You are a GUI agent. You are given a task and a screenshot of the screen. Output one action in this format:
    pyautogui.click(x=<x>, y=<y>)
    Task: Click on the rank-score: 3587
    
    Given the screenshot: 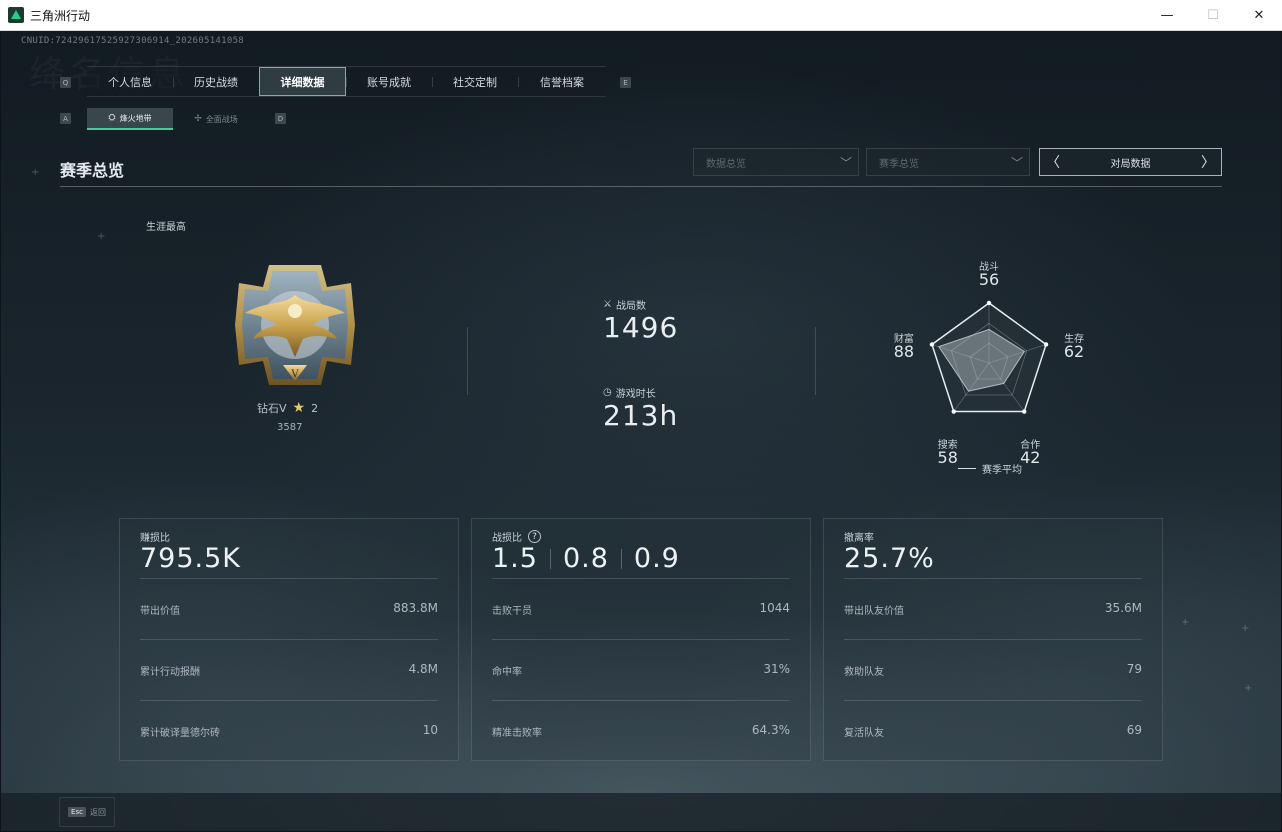 What is the action you would take?
    pyautogui.click(x=290, y=427)
    